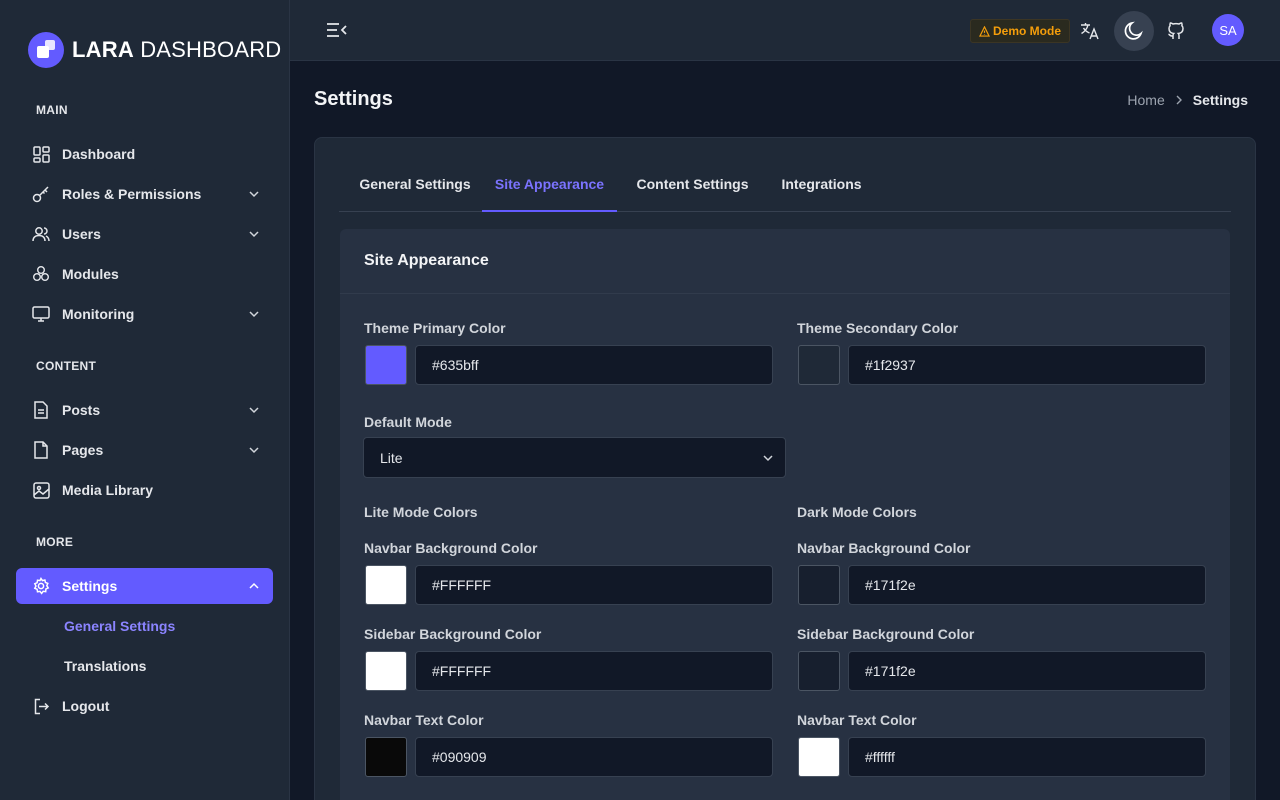 This screenshot has height=800, width=1280. I want to click on lite-navbar-text-input, so click(594, 757).